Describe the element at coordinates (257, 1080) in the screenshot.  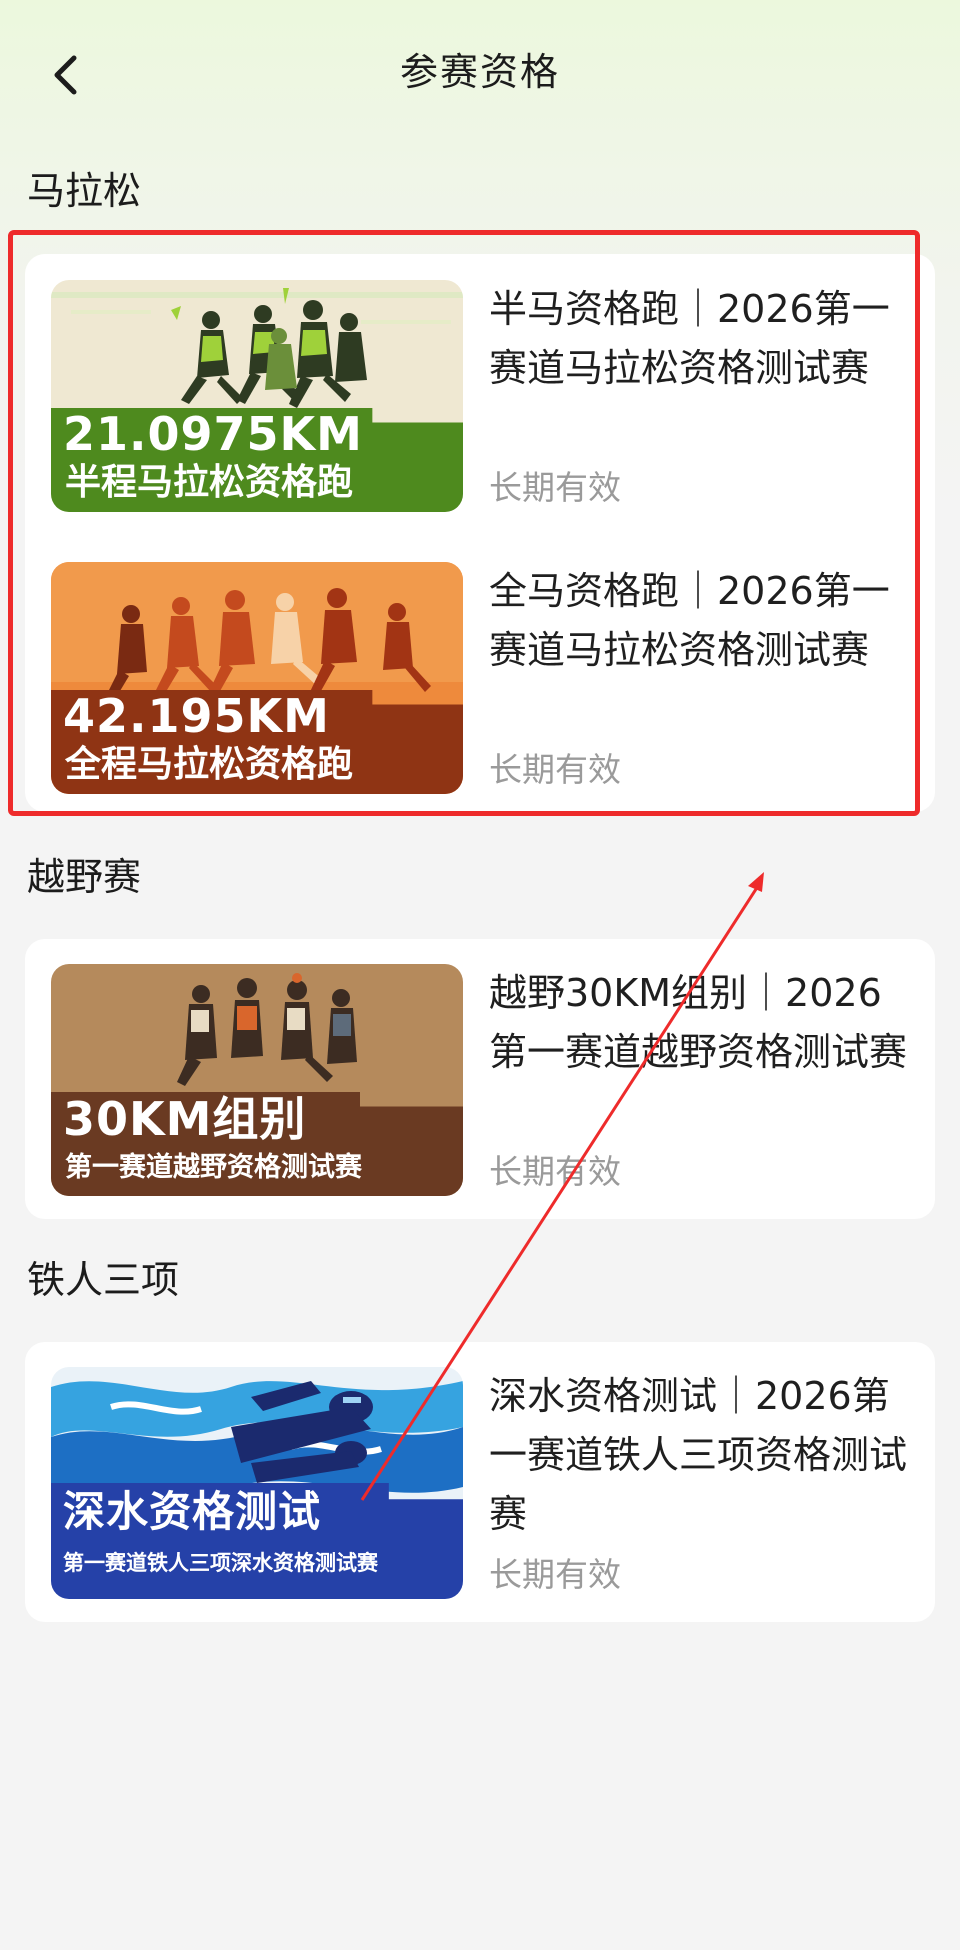
I see `event-thumbnail: 30KM组别 第一赛道越野资格测试赛` at that location.